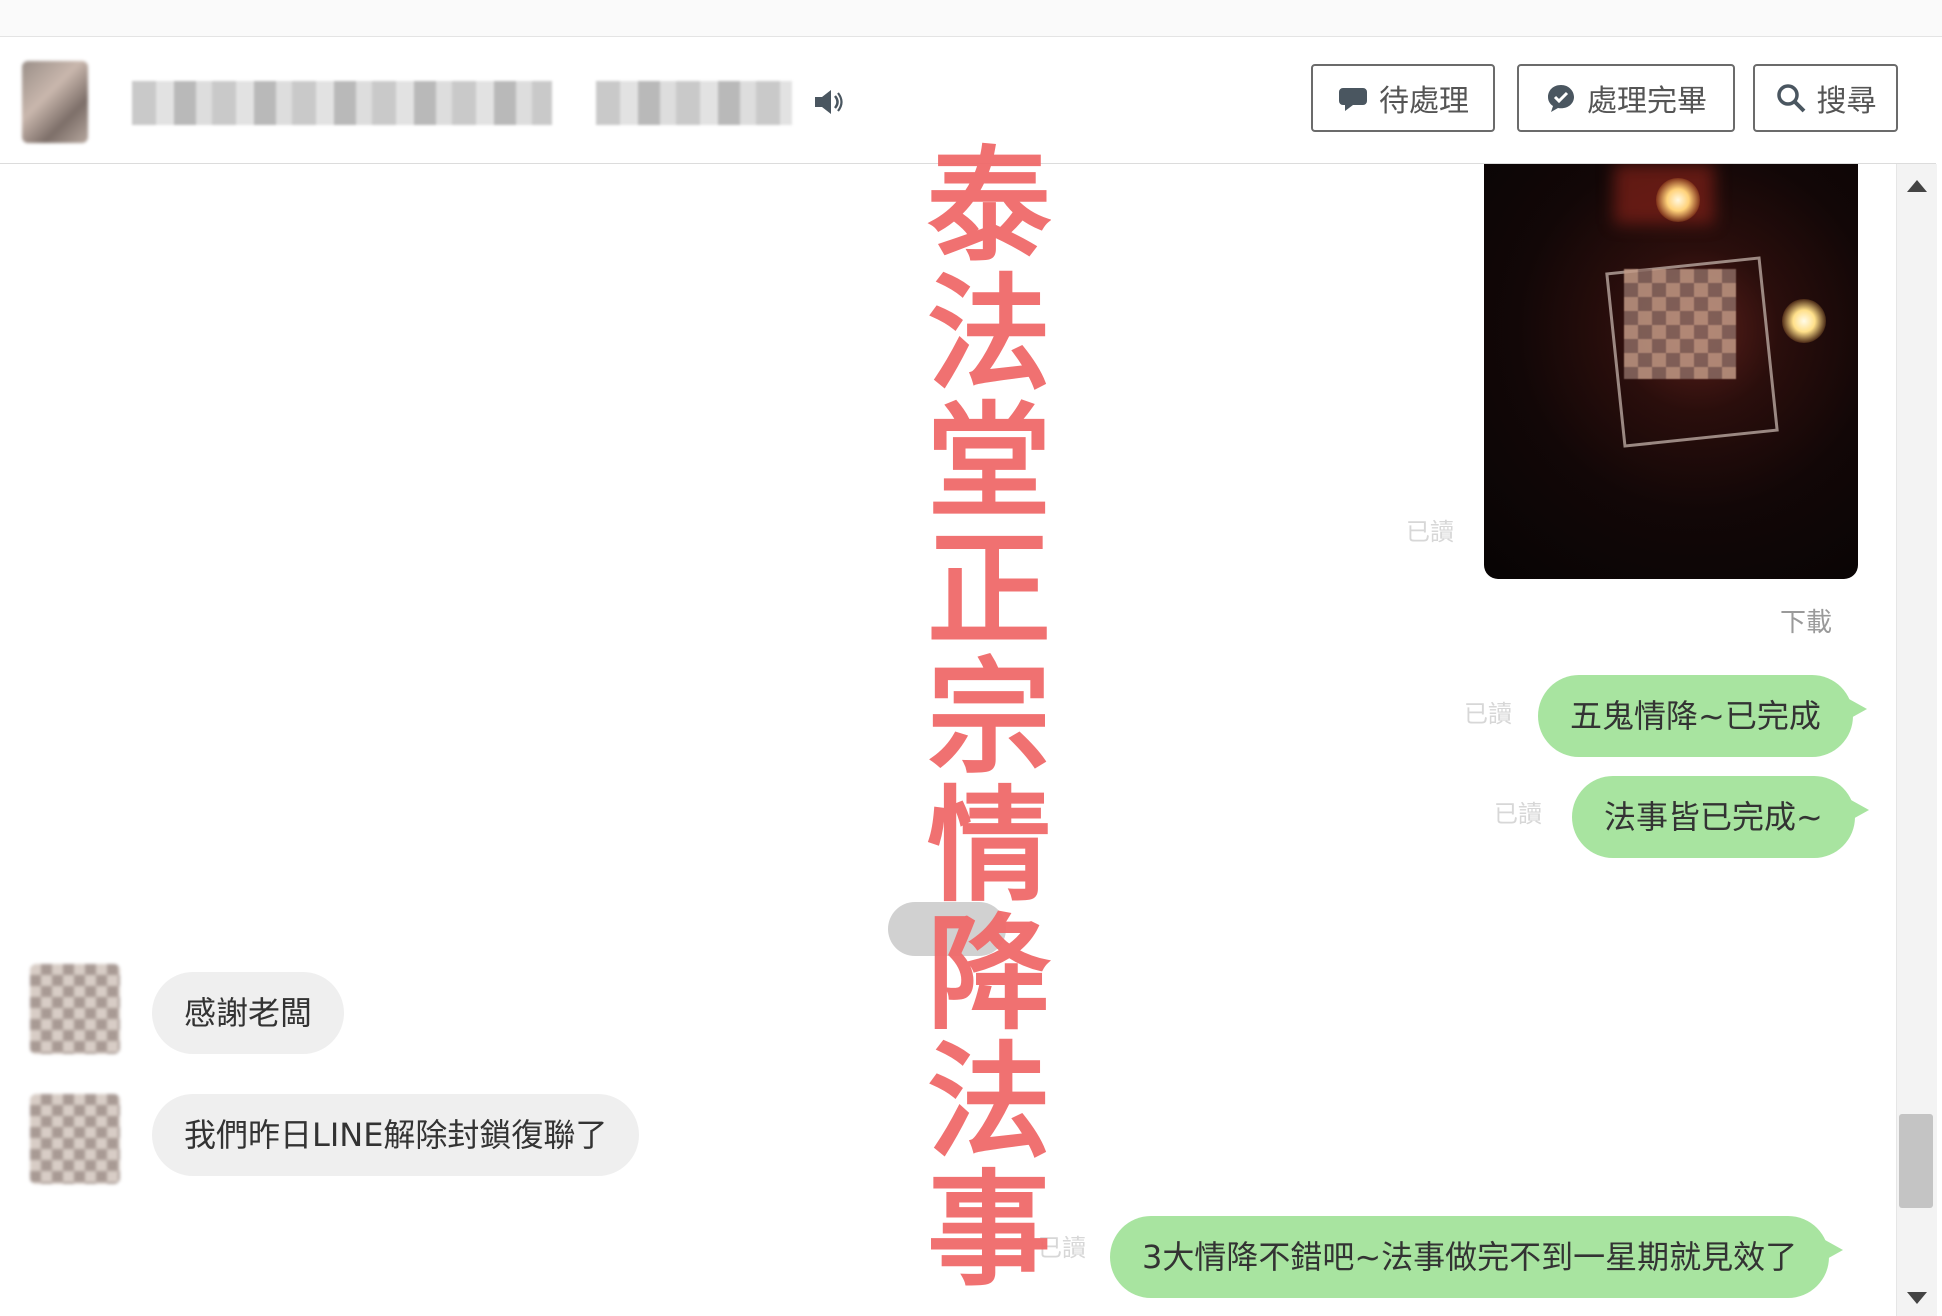  Describe the element at coordinates (977, 716) in the screenshot. I see `watermark-text: 泰法堂正宗情降法事` at that location.